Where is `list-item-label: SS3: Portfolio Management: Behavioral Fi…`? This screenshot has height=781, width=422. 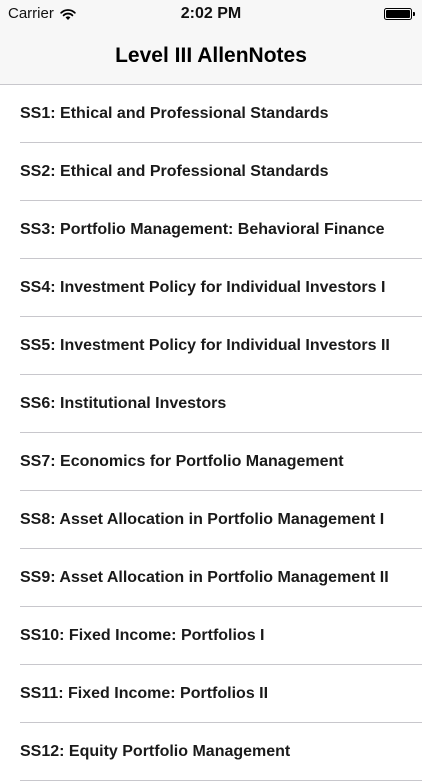 list-item-label: SS3: Portfolio Management: Behavioral Fi… is located at coordinates (202, 229).